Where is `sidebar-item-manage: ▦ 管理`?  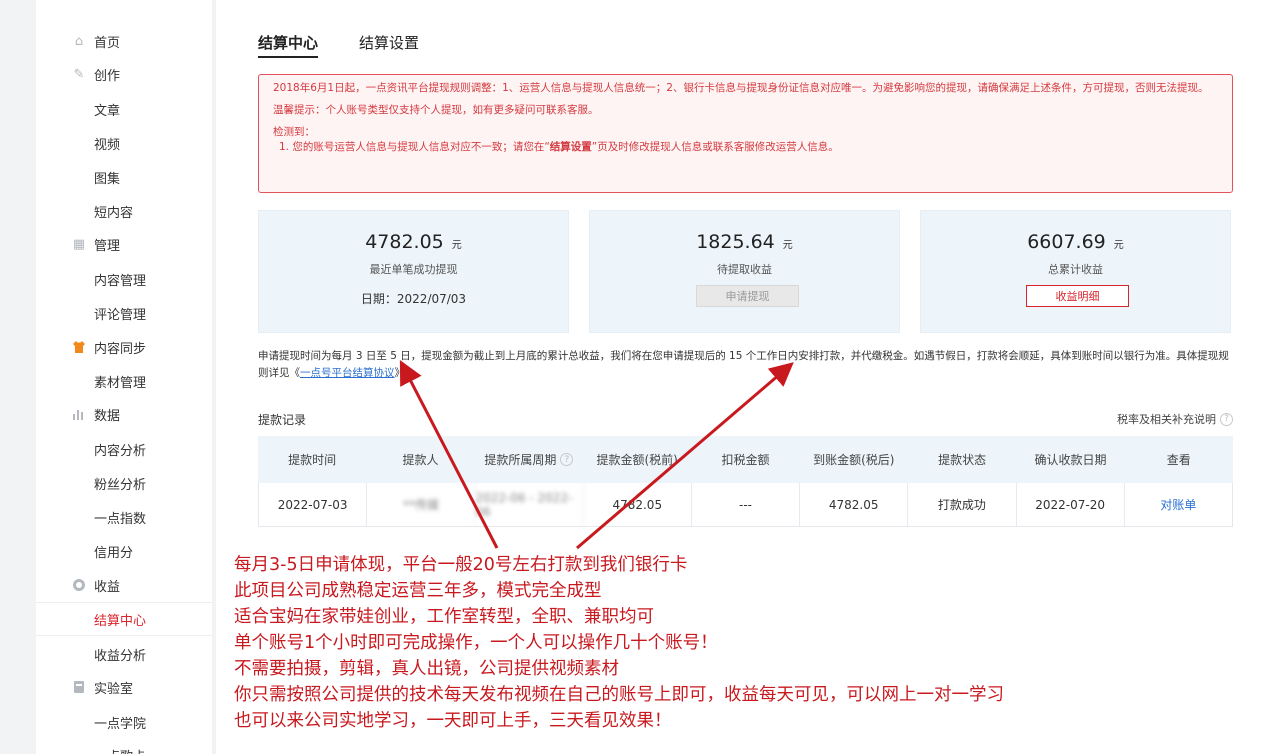 sidebar-item-manage: ▦ 管理 is located at coordinates (124, 244).